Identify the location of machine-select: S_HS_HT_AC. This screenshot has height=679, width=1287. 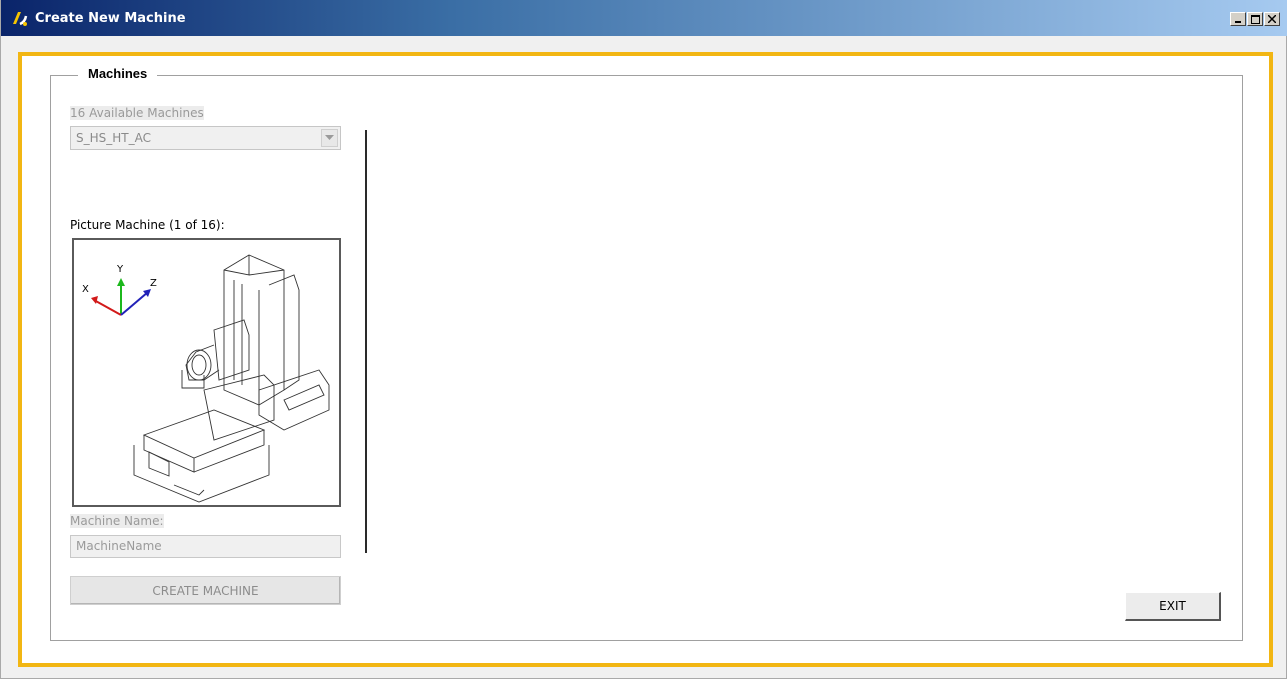
(205, 138).